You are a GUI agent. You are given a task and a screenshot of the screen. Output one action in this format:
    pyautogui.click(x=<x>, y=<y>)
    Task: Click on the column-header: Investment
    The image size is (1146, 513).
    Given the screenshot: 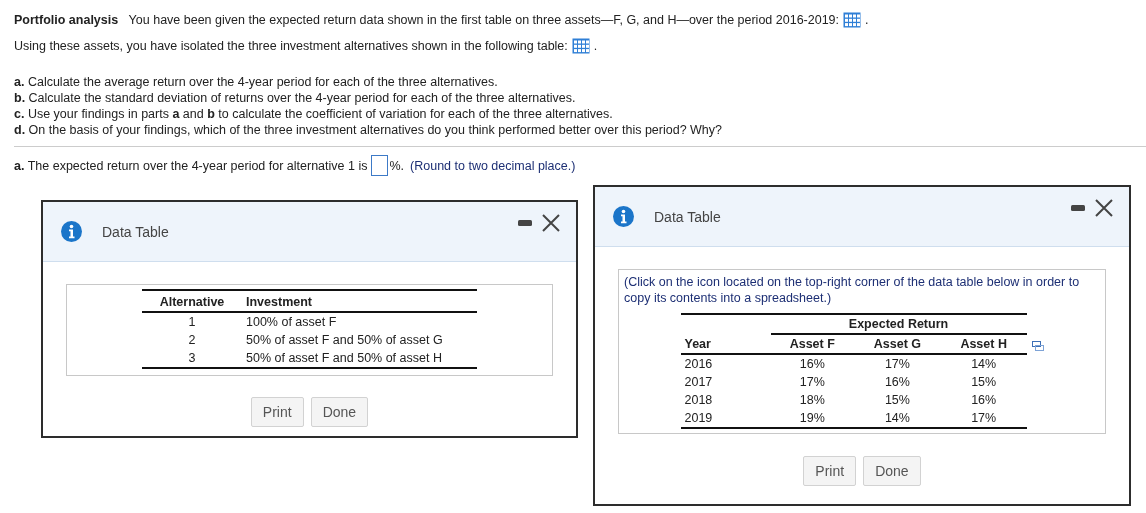 What is the action you would take?
    pyautogui.click(x=359, y=301)
    